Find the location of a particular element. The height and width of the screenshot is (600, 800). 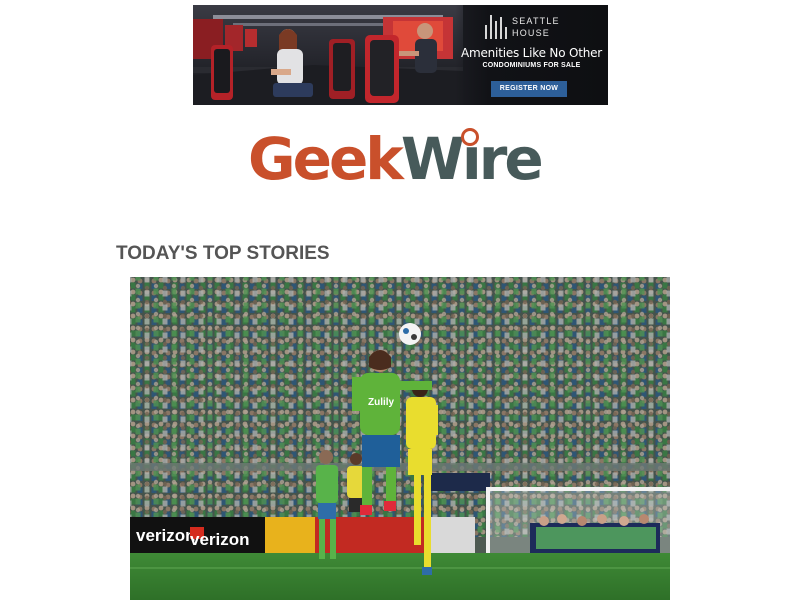

banner-ad-photo is located at coordinates (328, 55).